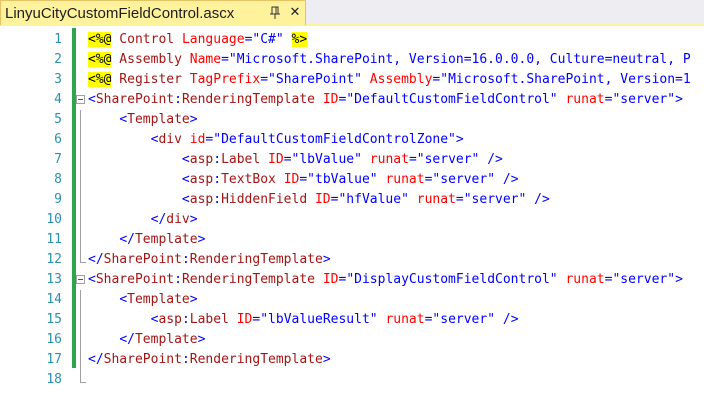  Describe the element at coordinates (209, 319) in the screenshot. I see `code-token: Label` at that location.